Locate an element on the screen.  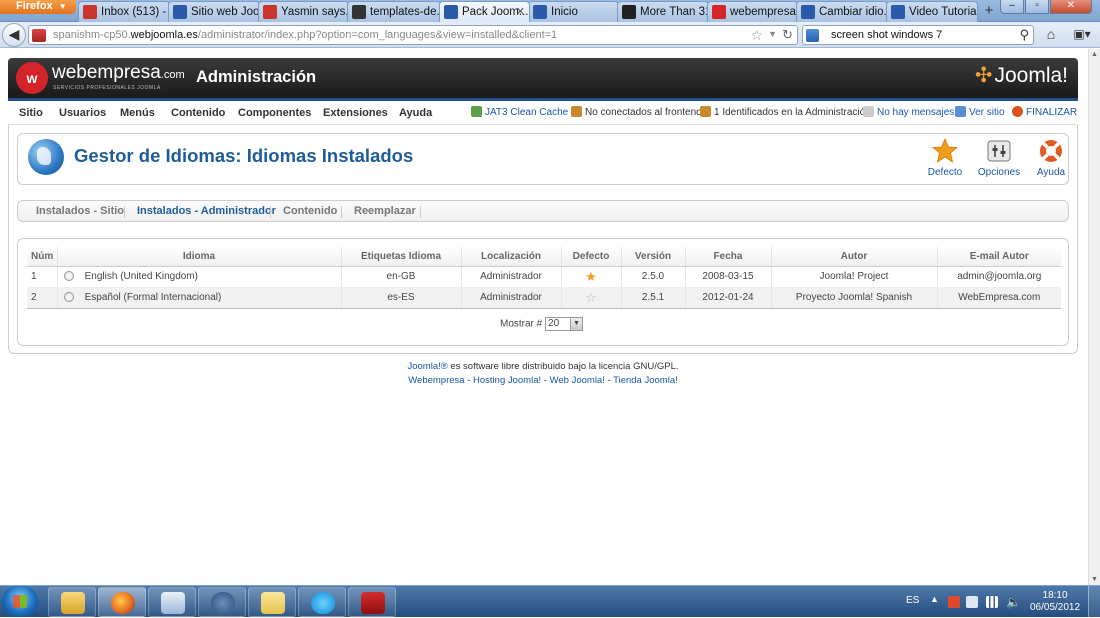
help-button-label: Ayuda is located at coordinates (1051, 172).